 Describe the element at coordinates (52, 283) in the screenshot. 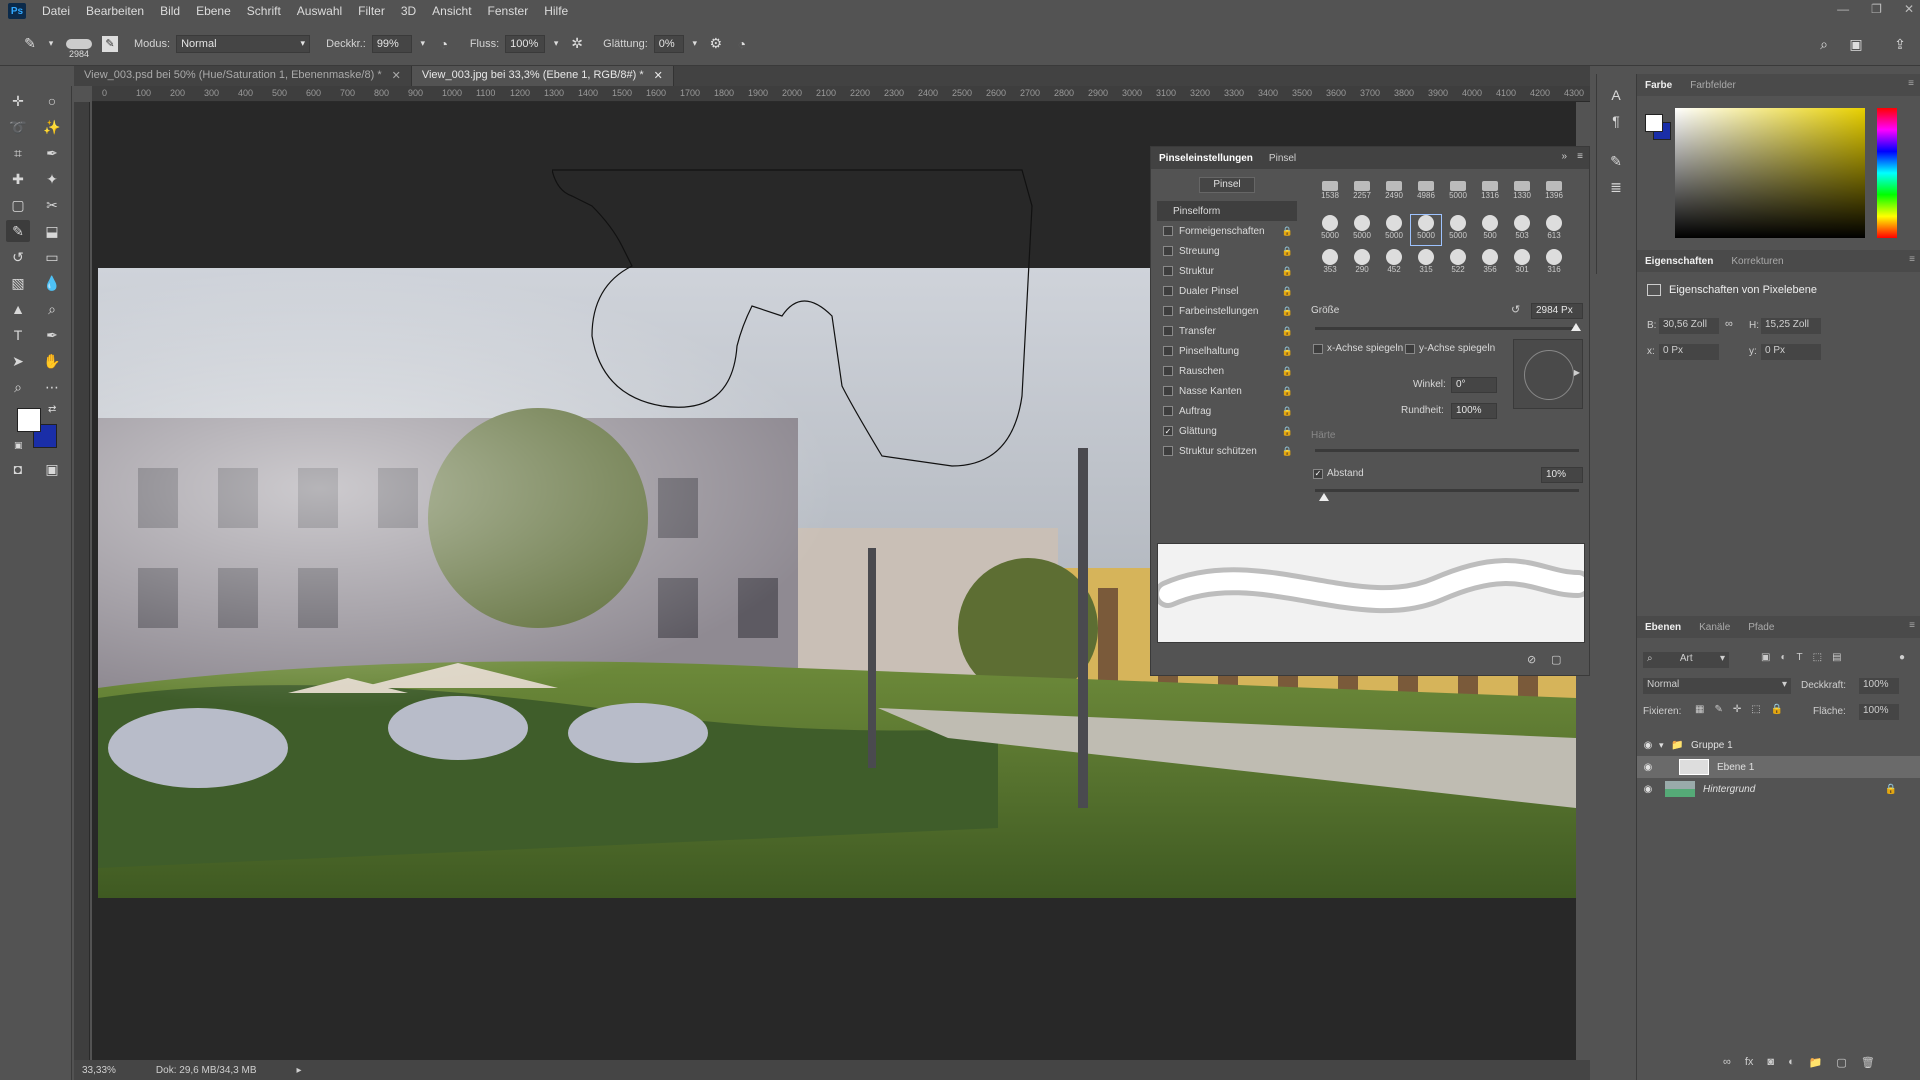

I see `blur-tool-icon: 💧` at that location.